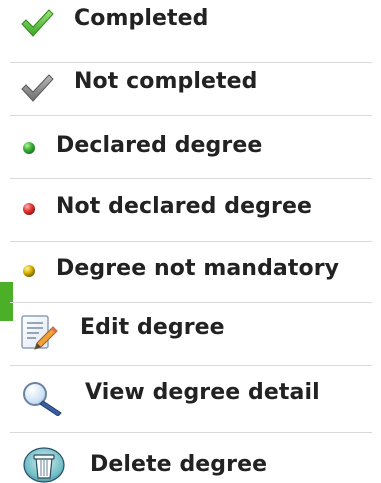 The image size is (381, 483). I want to click on checkmark-gray-icon, so click(37, 88).